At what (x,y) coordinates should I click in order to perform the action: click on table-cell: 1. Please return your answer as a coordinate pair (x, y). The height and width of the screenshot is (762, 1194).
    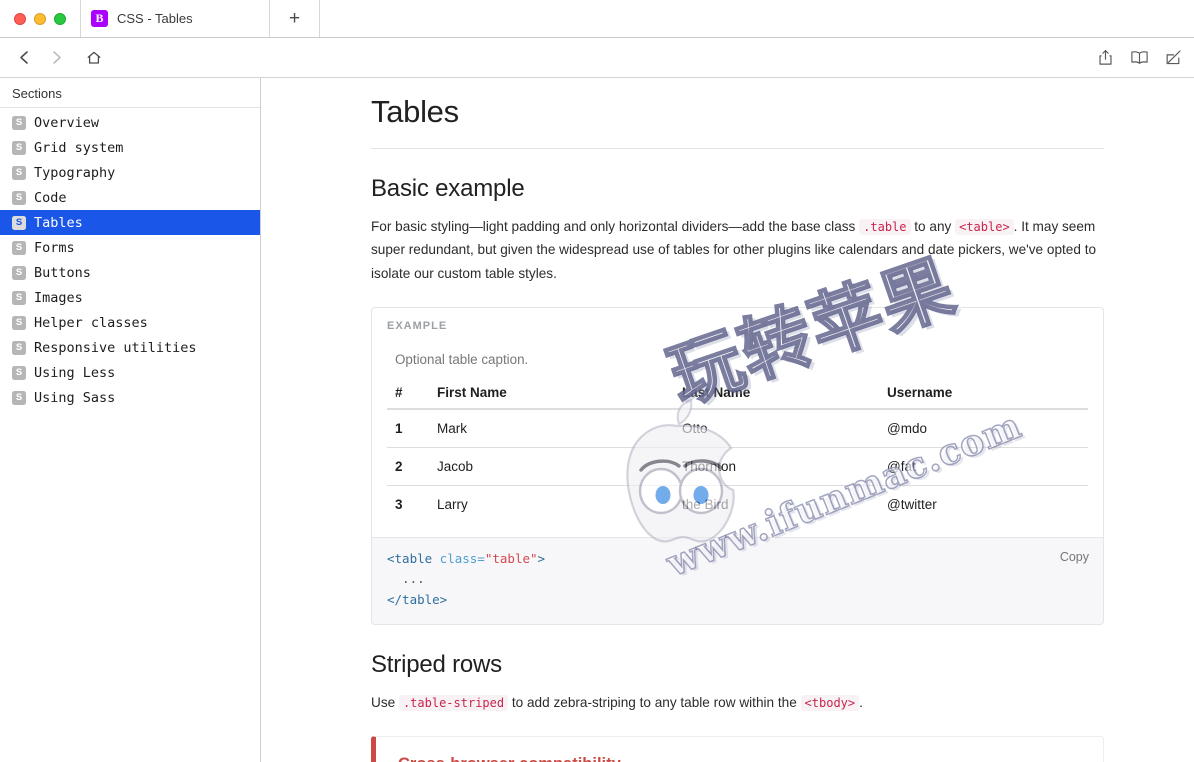
    Looking at the image, I should click on (408, 428).